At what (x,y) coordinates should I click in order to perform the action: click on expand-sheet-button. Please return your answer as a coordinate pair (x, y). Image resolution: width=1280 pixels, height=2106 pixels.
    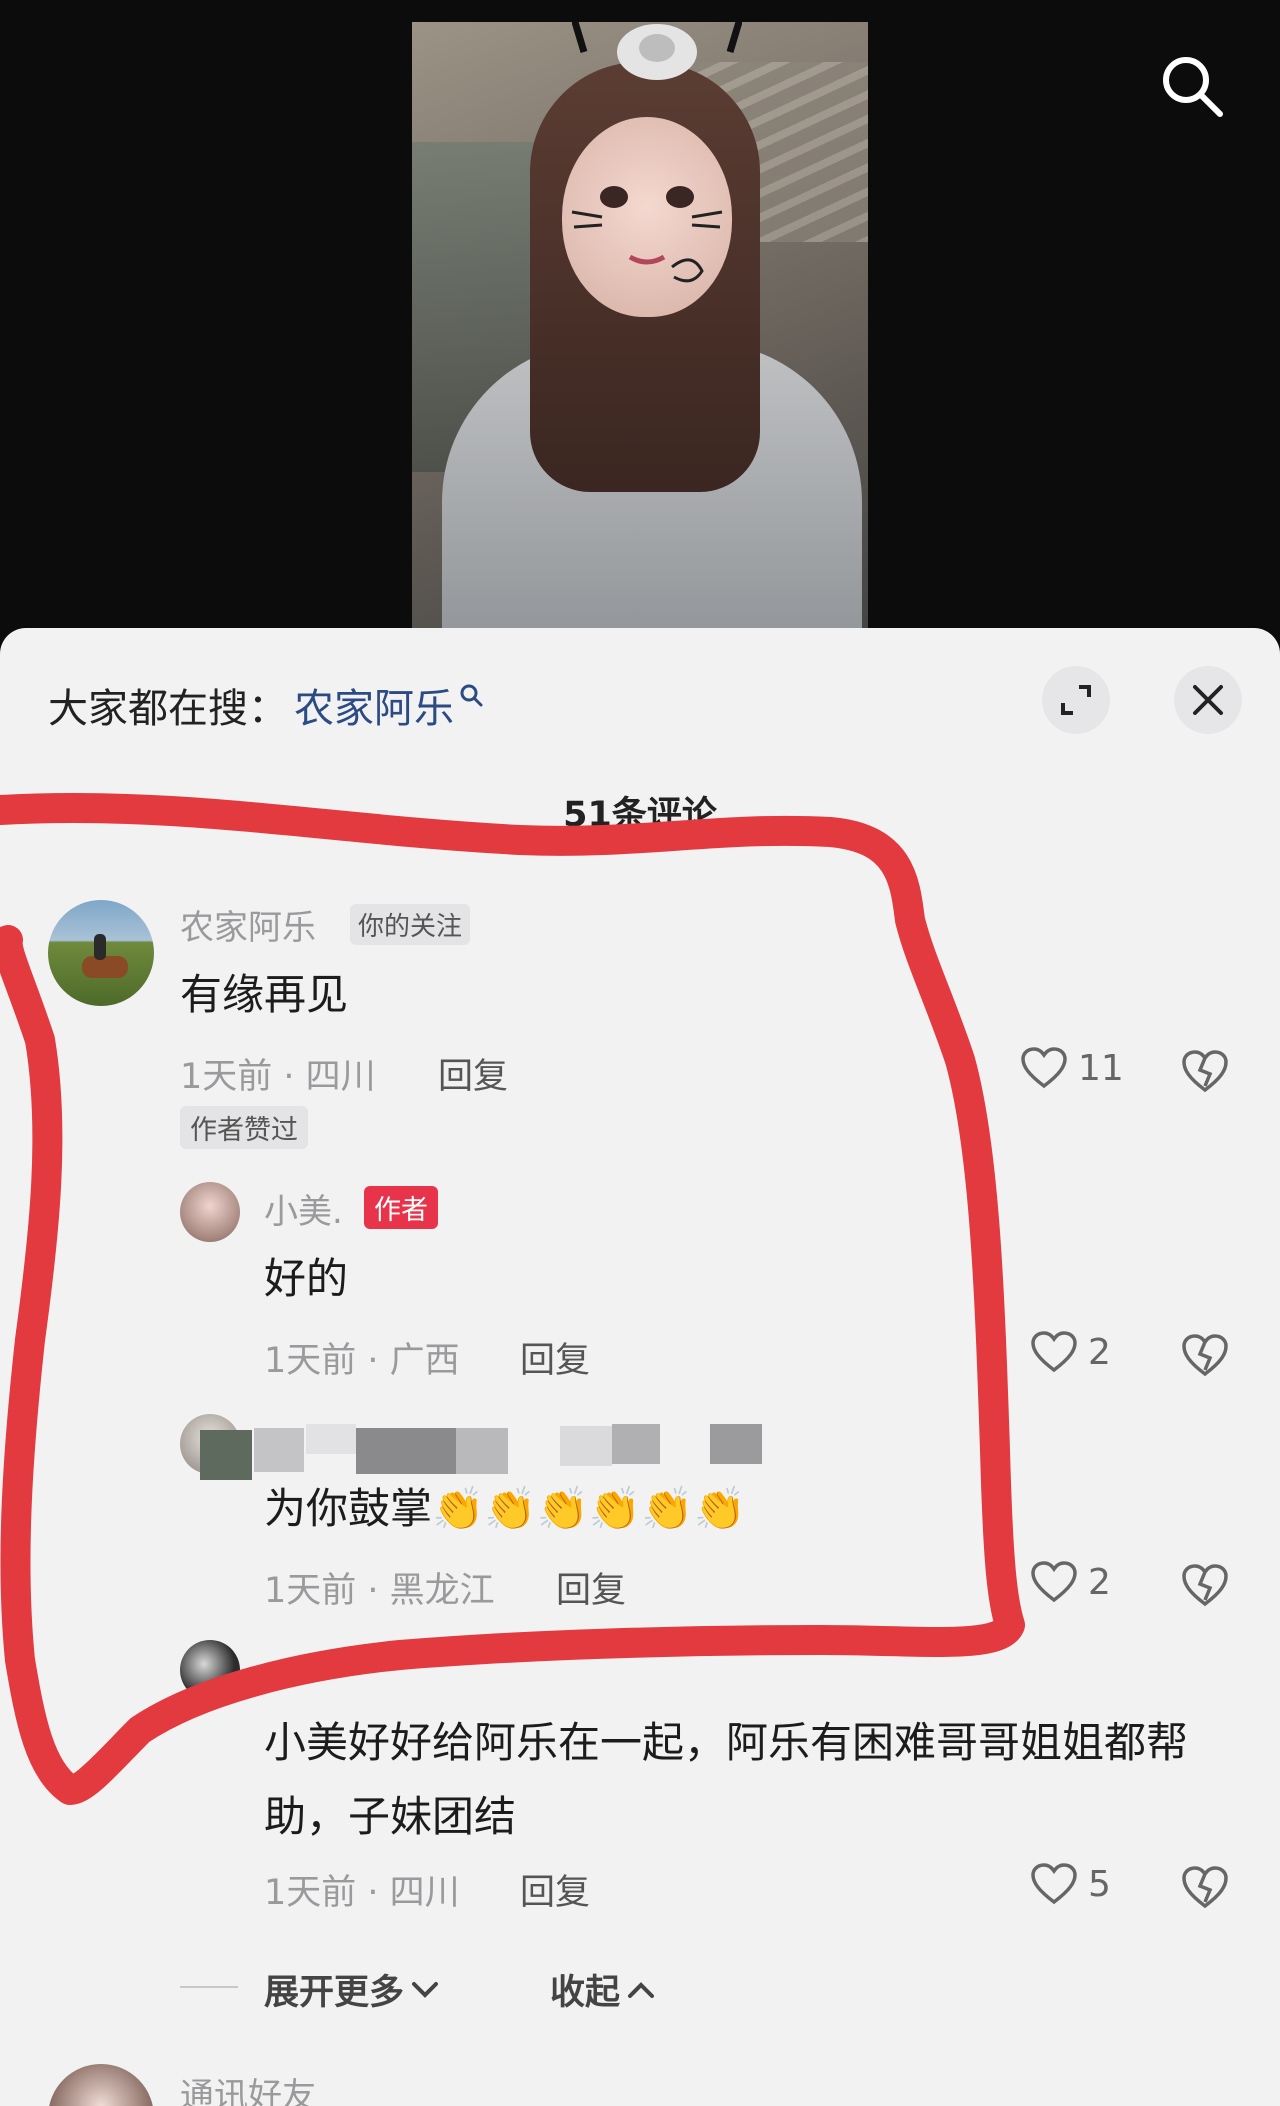
    Looking at the image, I should click on (1076, 700).